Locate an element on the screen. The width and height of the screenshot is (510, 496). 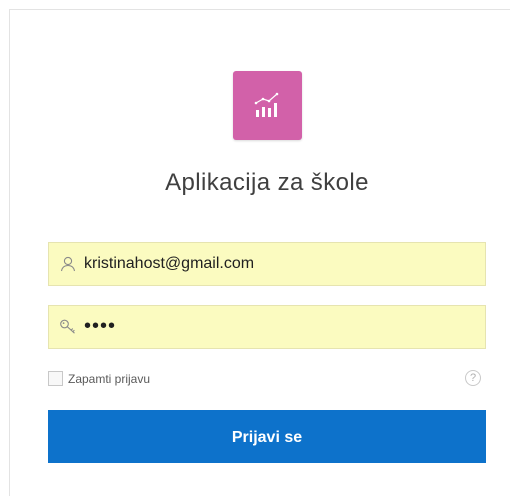
remember-checkbox is located at coordinates (55, 378).